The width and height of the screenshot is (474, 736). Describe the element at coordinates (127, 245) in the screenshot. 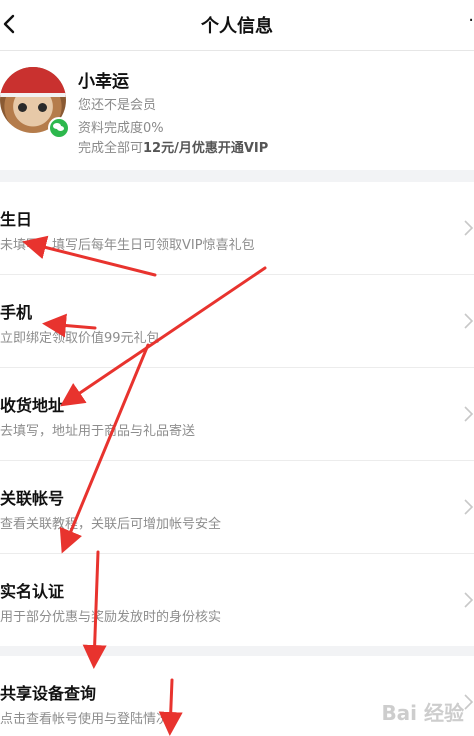

I see `item-desc: 未填写，填写后每年生日可领取VIP惊喜礼包` at that location.